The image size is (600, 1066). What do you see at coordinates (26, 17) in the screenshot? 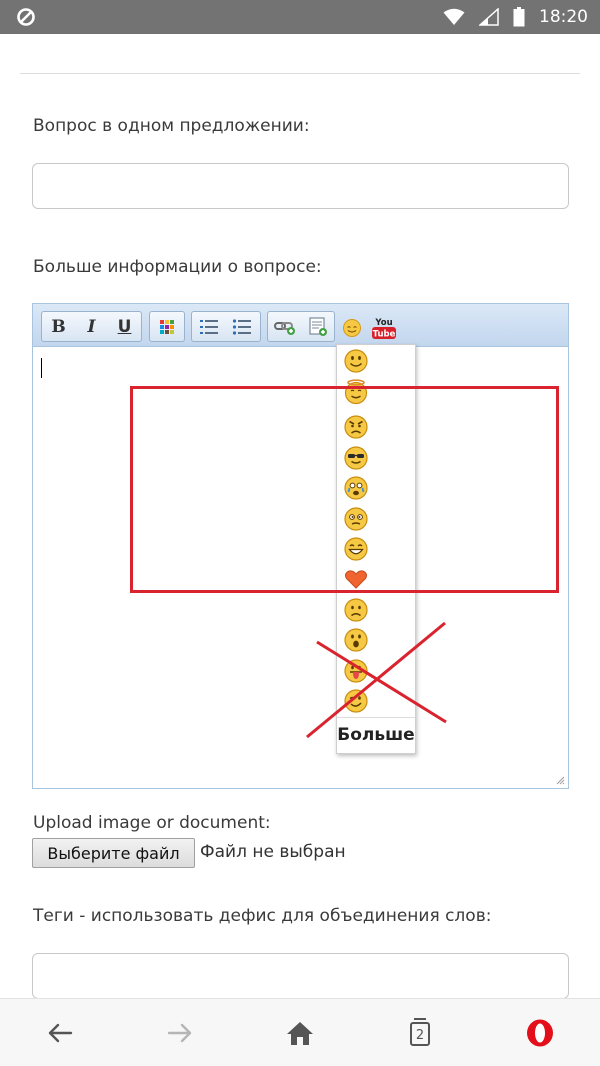
I see `blocked-icon` at bounding box center [26, 17].